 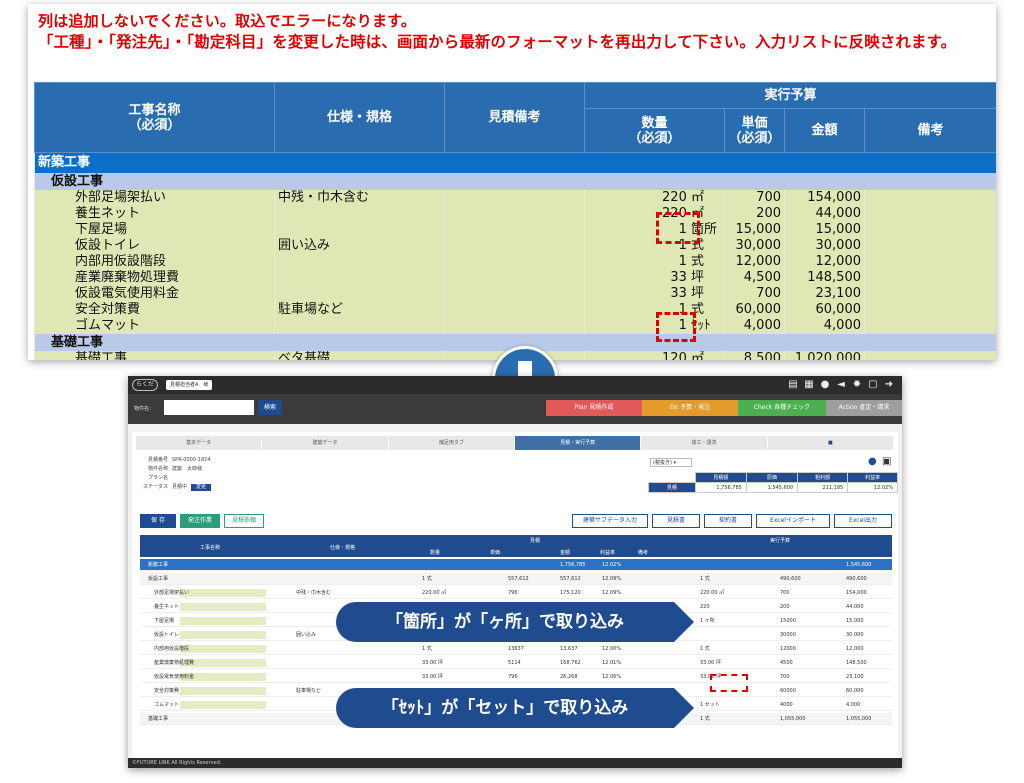 What do you see at coordinates (671, 462) in the screenshot?
I see `tax-select: (税抜き) ▾` at bounding box center [671, 462].